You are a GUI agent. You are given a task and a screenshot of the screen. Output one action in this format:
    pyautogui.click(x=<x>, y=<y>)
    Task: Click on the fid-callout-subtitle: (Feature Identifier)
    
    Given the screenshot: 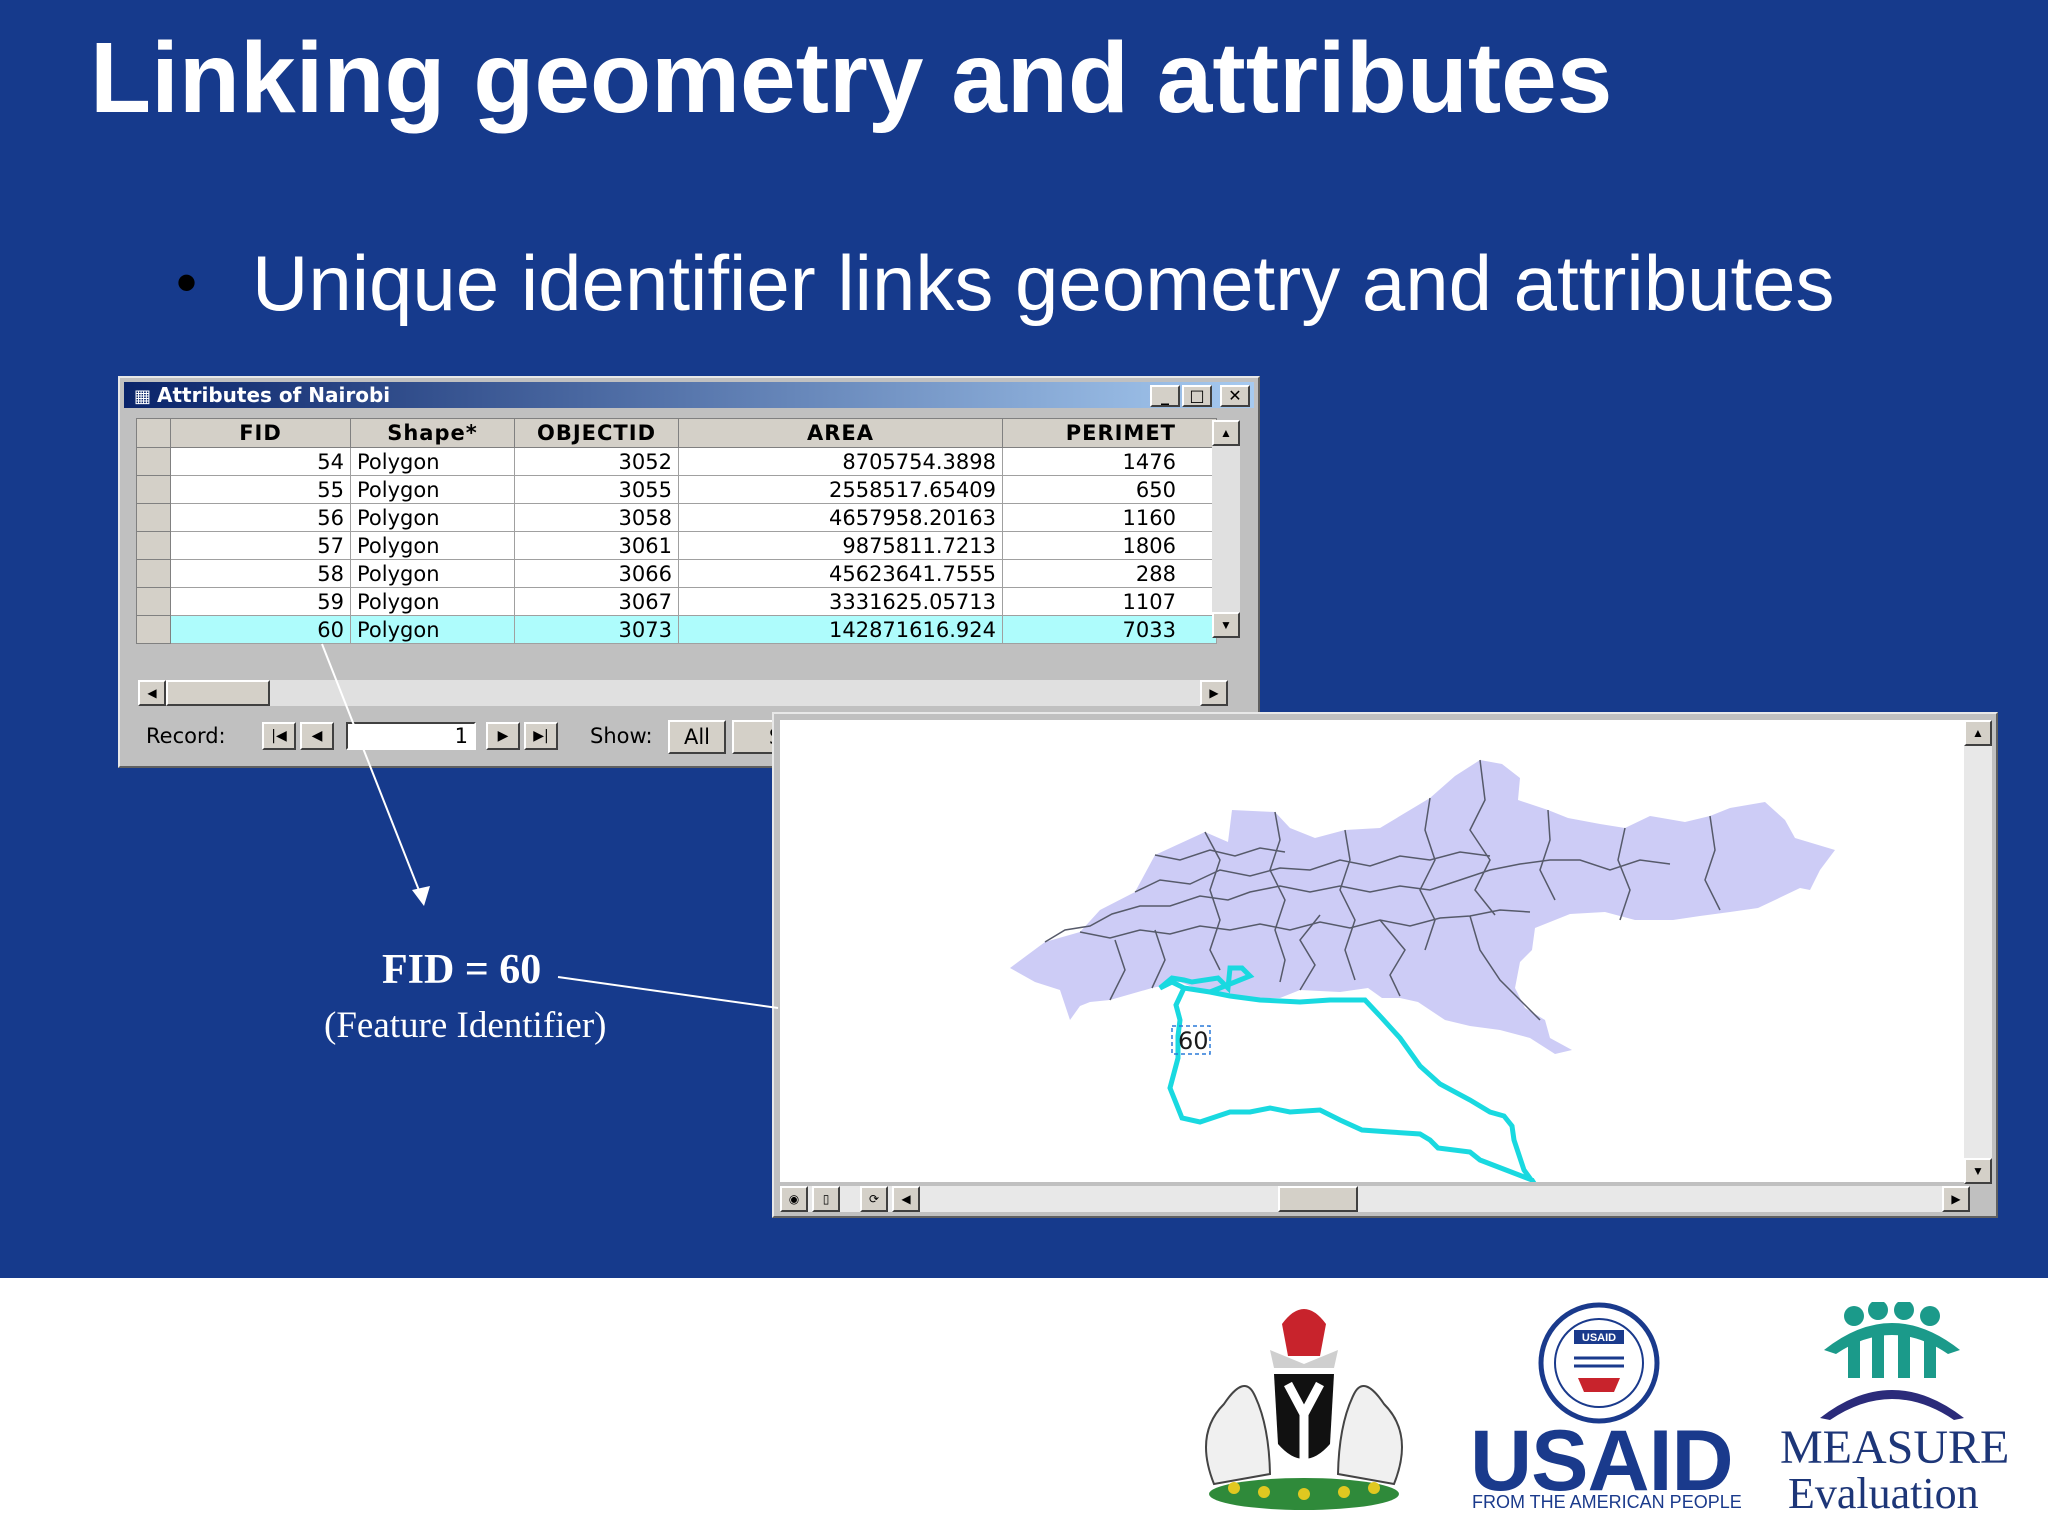 What is the action you would take?
    pyautogui.click(x=465, y=1025)
    